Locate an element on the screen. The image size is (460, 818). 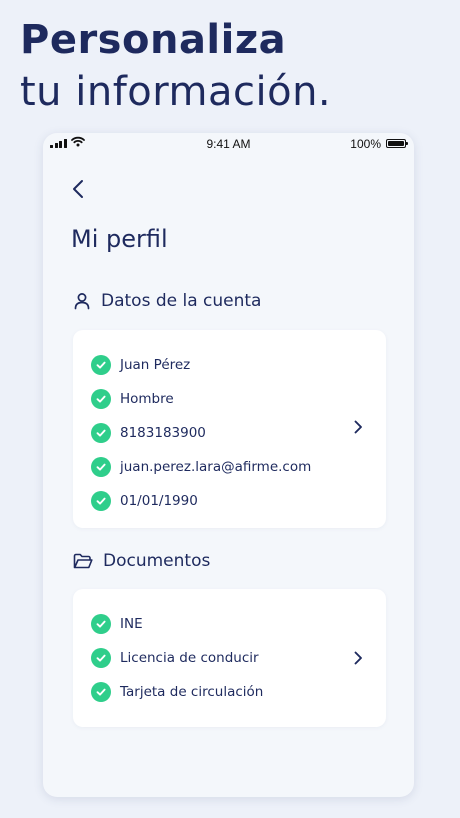
list-item: 8183183900 is located at coordinates (201, 433).